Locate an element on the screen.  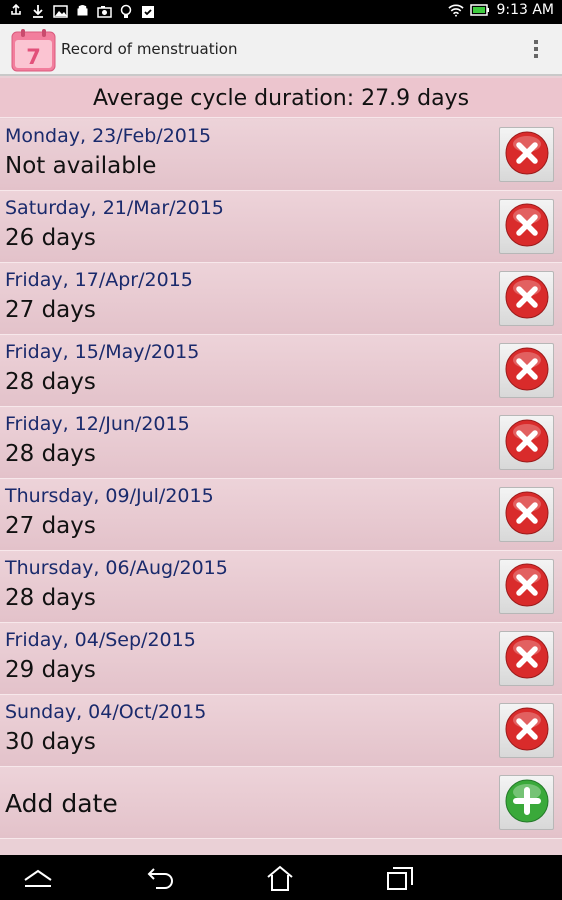
app-title: Record of menstruation is located at coordinates (149, 49).